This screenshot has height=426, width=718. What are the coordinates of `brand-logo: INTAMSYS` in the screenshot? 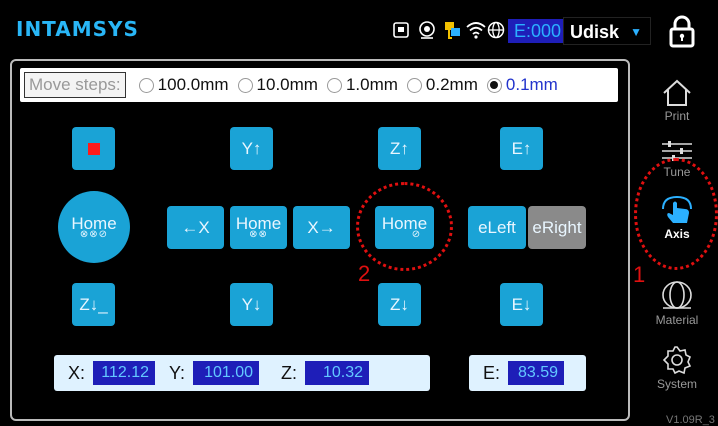 It's located at (77, 29).